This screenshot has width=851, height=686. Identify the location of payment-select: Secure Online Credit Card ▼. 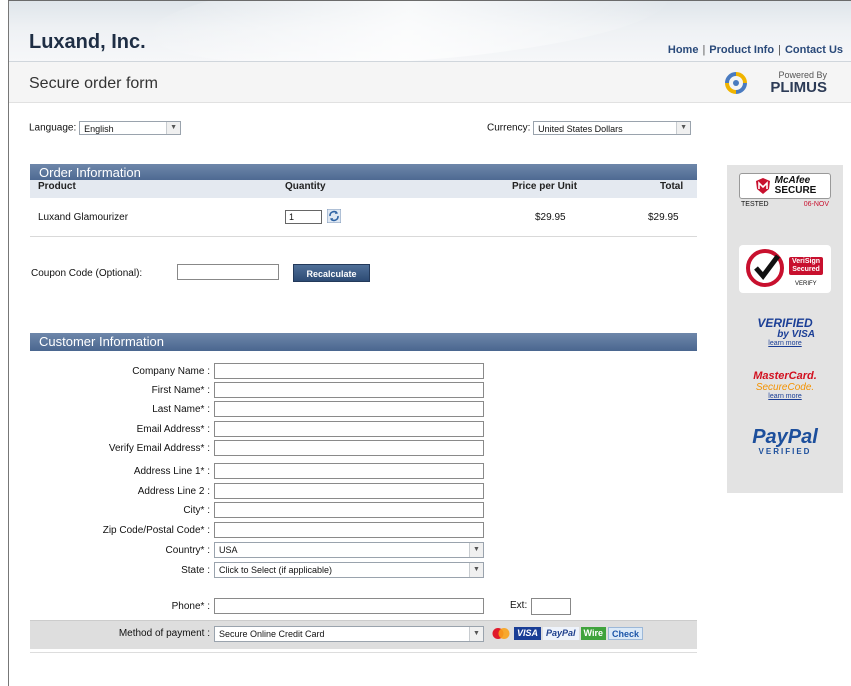
(349, 634).